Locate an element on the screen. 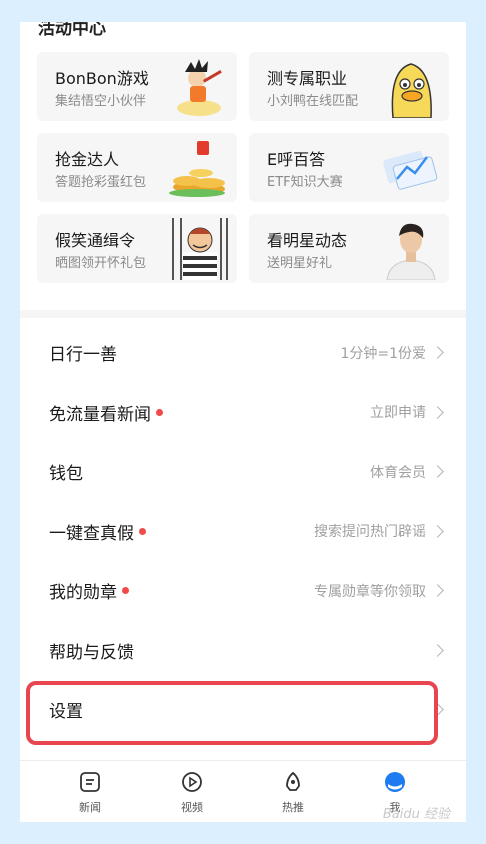 Image resolution: width=486 pixels, height=844 pixels. menu-label: 一键查真假 is located at coordinates (97, 531).